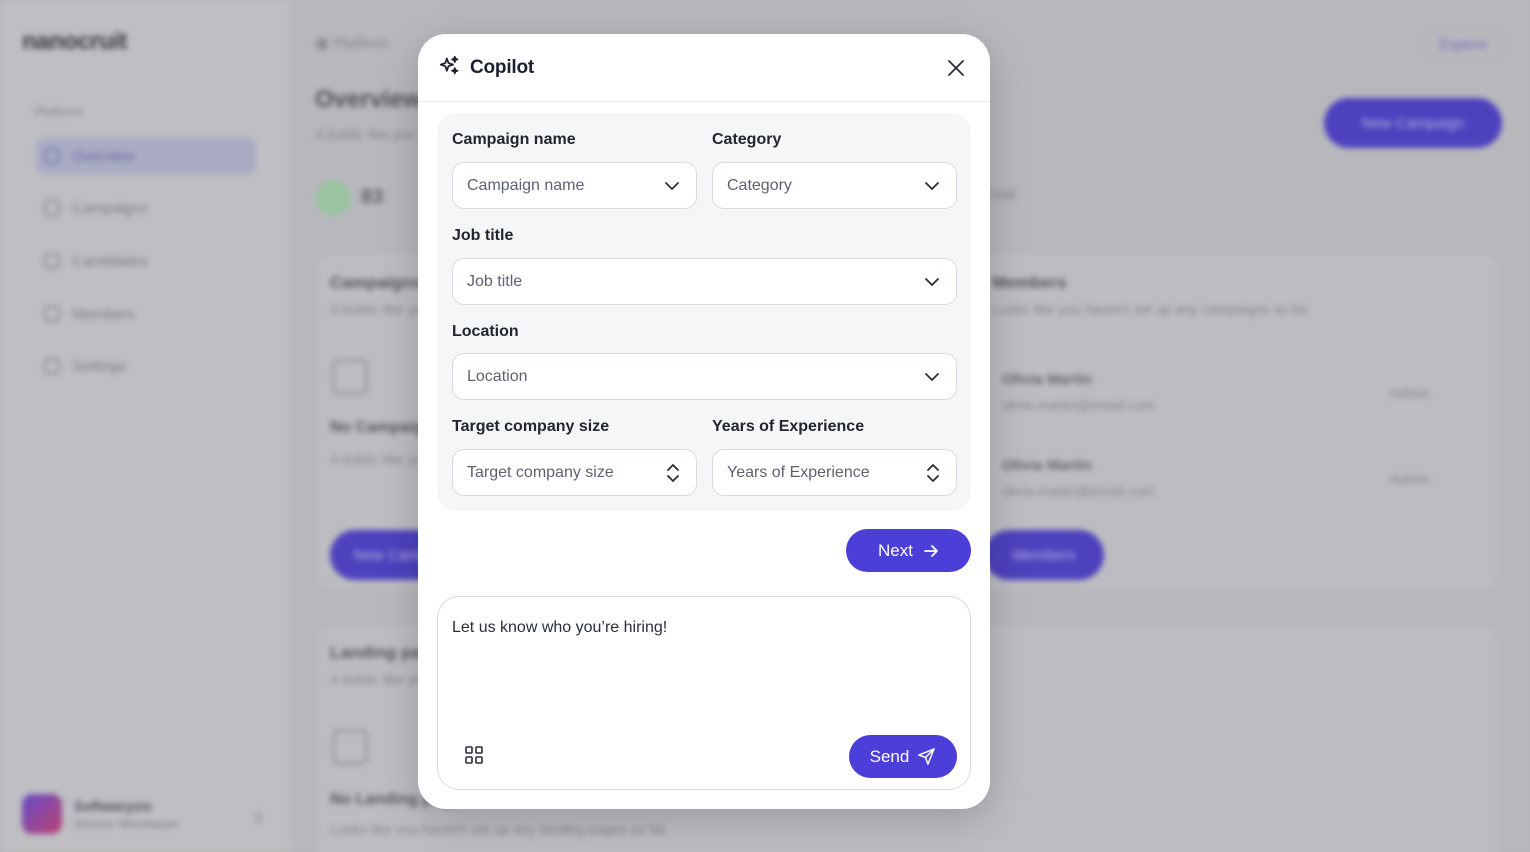 This screenshot has width=1530, height=852. What do you see at coordinates (502, 67) in the screenshot?
I see `modal-title: Copilot` at bounding box center [502, 67].